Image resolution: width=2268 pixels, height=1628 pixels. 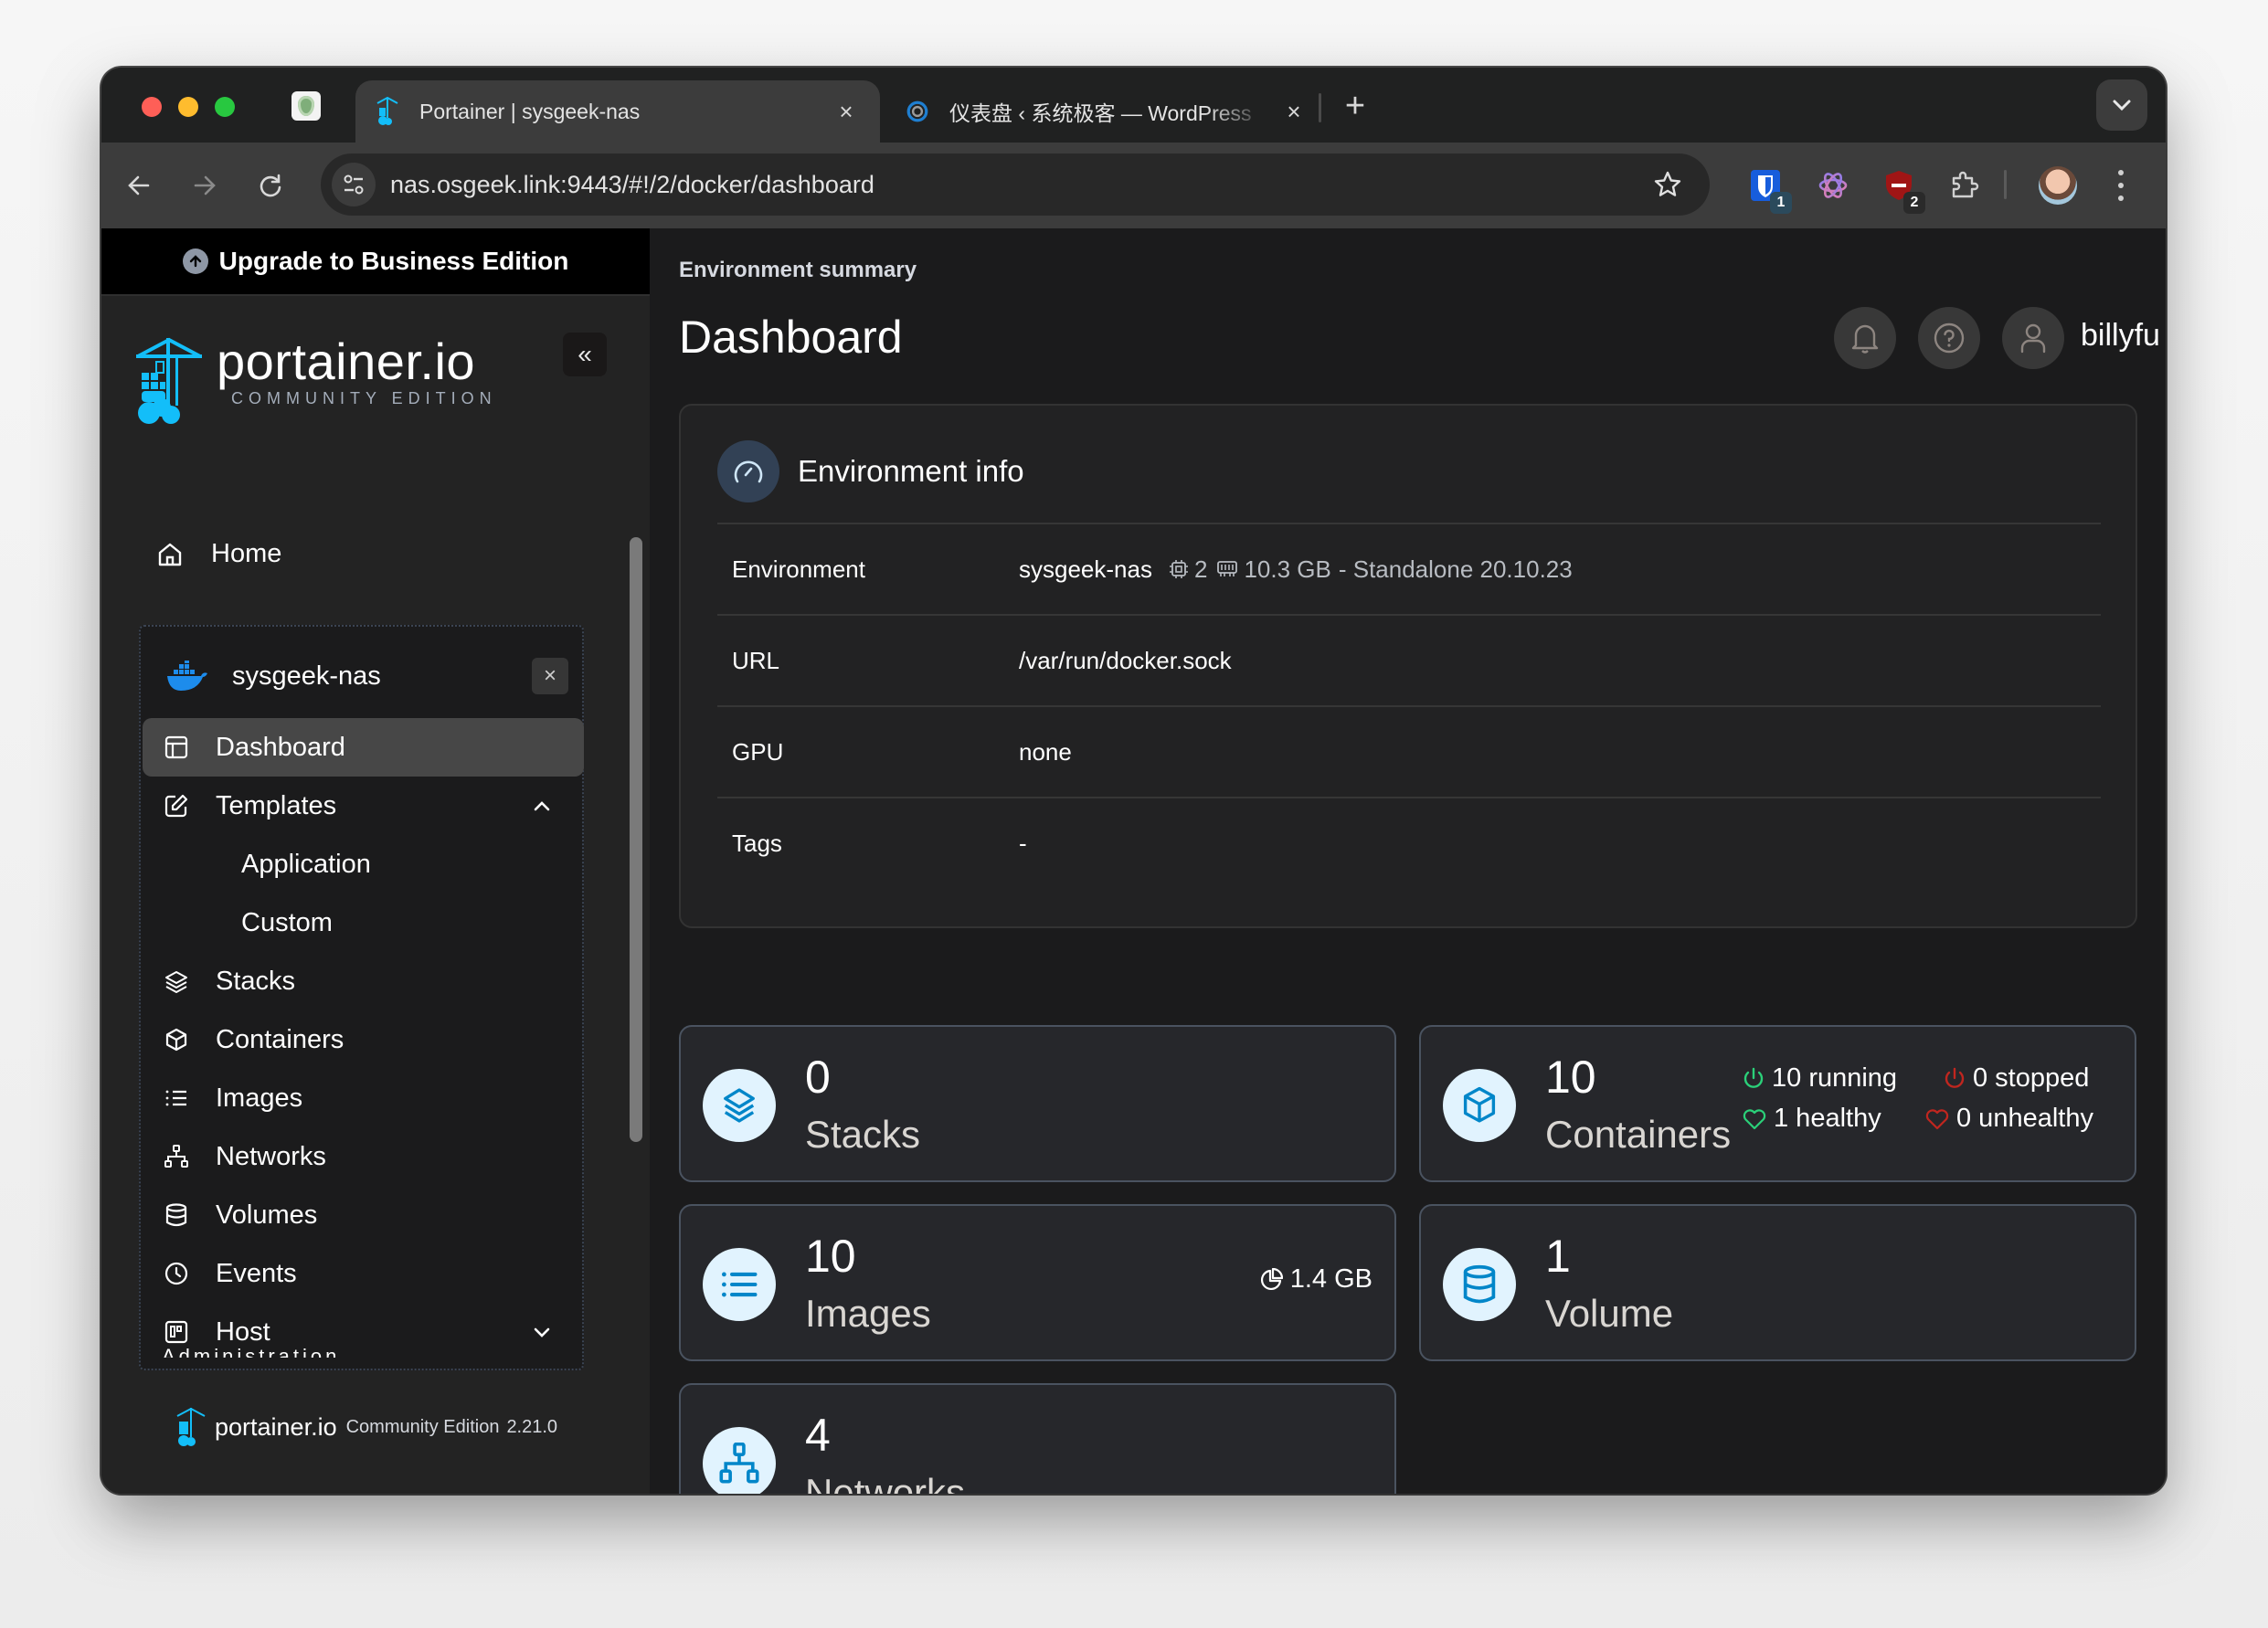 I want to click on stacks-count: 0, so click(x=818, y=1077).